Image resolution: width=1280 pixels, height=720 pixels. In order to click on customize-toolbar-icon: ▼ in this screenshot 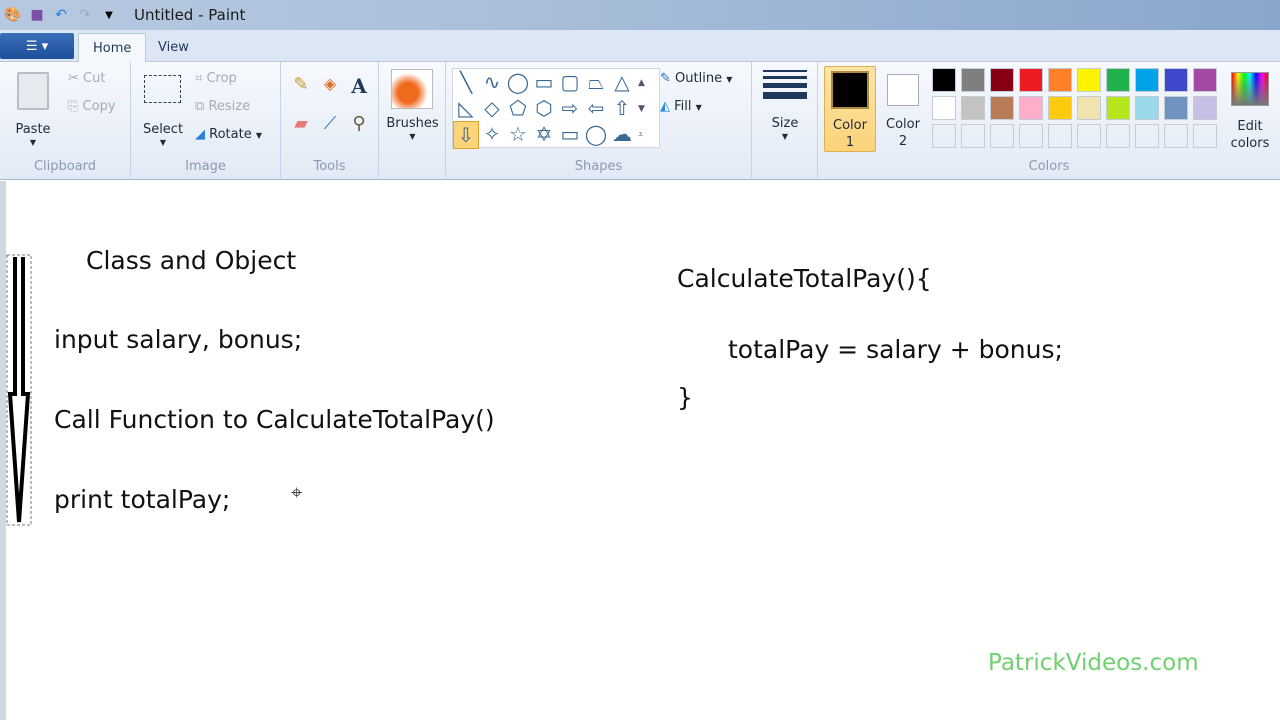, I will do `click(109, 15)`.